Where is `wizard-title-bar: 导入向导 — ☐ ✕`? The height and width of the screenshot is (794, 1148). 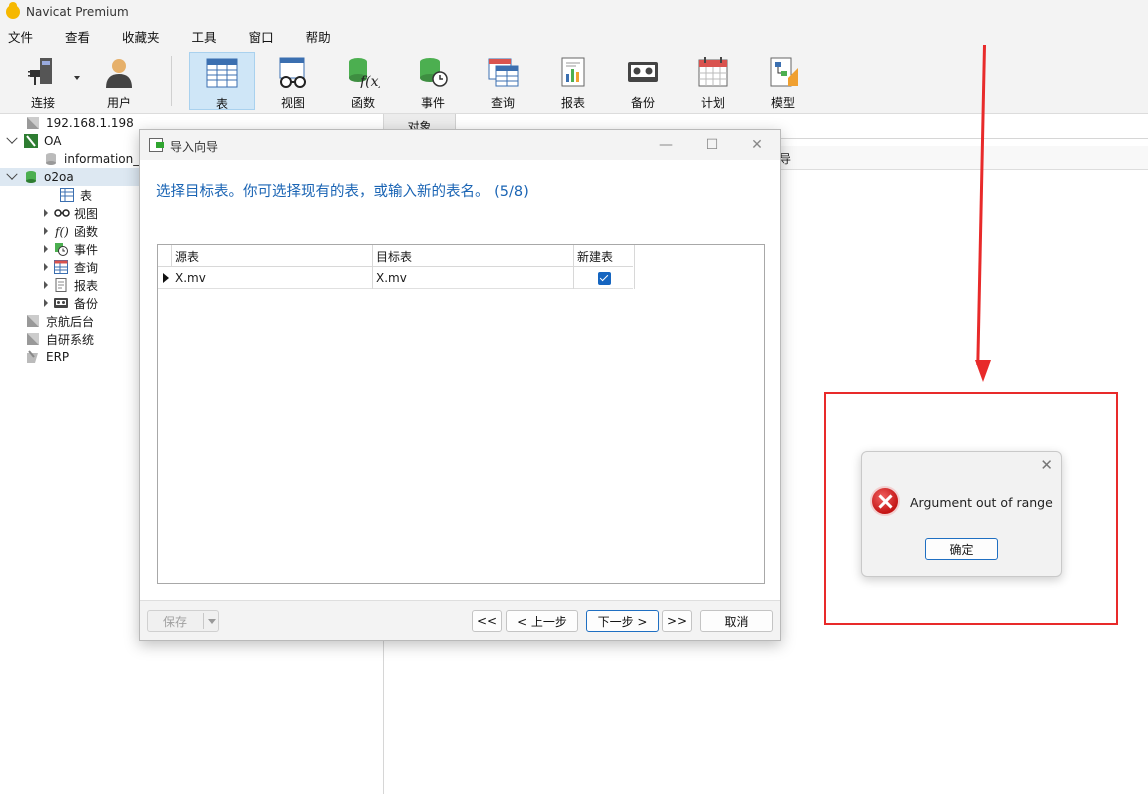 wizard-title-bar: 导入向导 — ☐ ✕ is located at coordinates (460, 145).